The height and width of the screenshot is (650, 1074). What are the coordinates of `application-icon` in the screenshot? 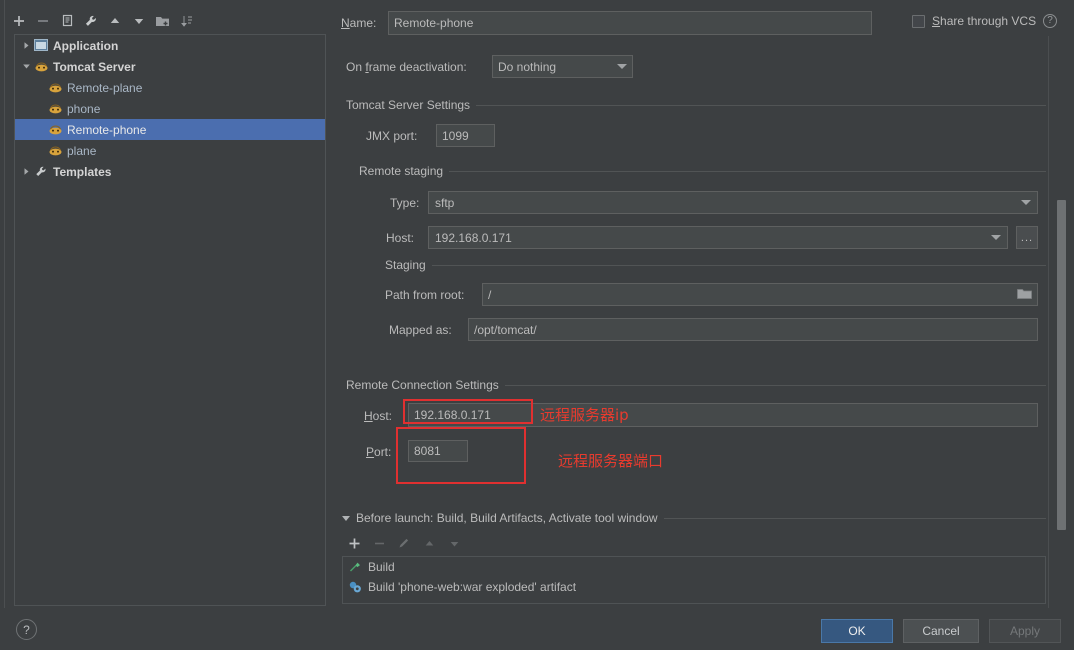 It's located at (41, 46).